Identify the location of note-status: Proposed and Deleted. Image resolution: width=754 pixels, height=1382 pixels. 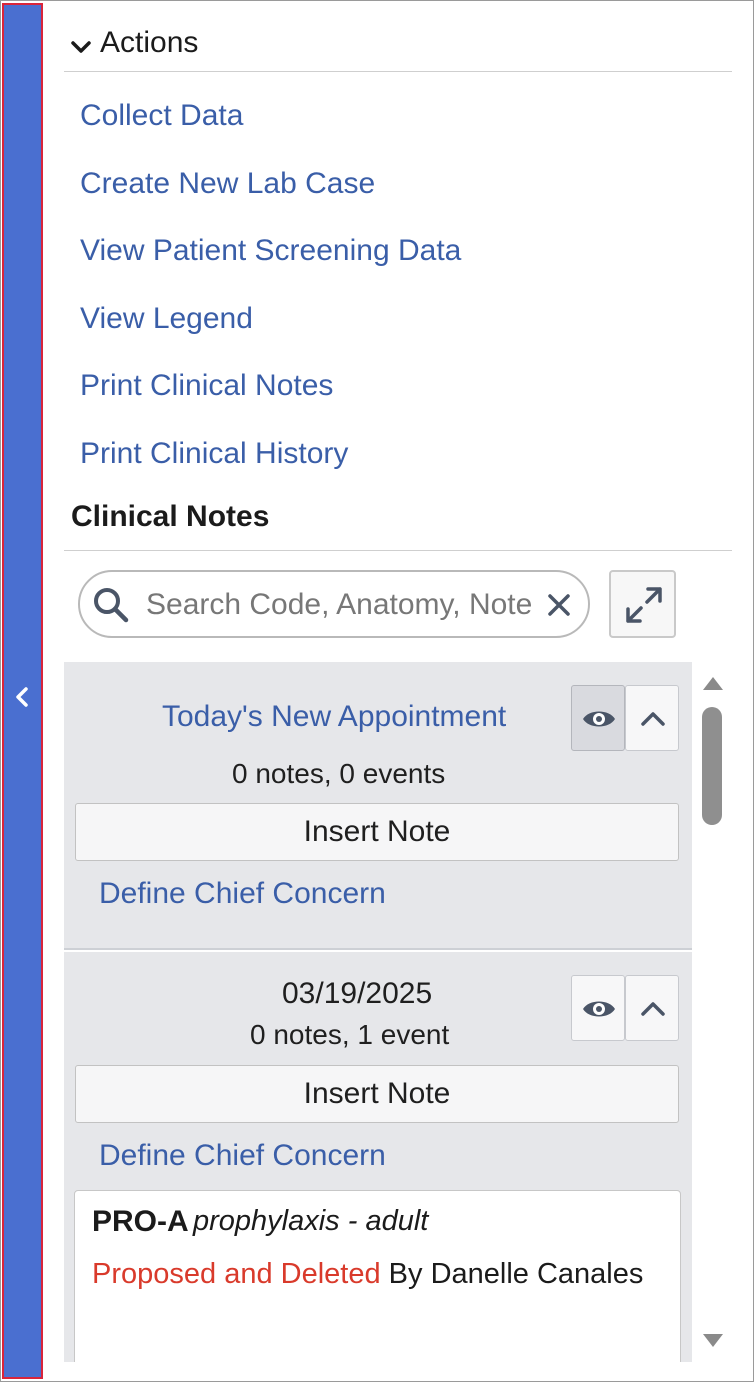
(236, 1274).